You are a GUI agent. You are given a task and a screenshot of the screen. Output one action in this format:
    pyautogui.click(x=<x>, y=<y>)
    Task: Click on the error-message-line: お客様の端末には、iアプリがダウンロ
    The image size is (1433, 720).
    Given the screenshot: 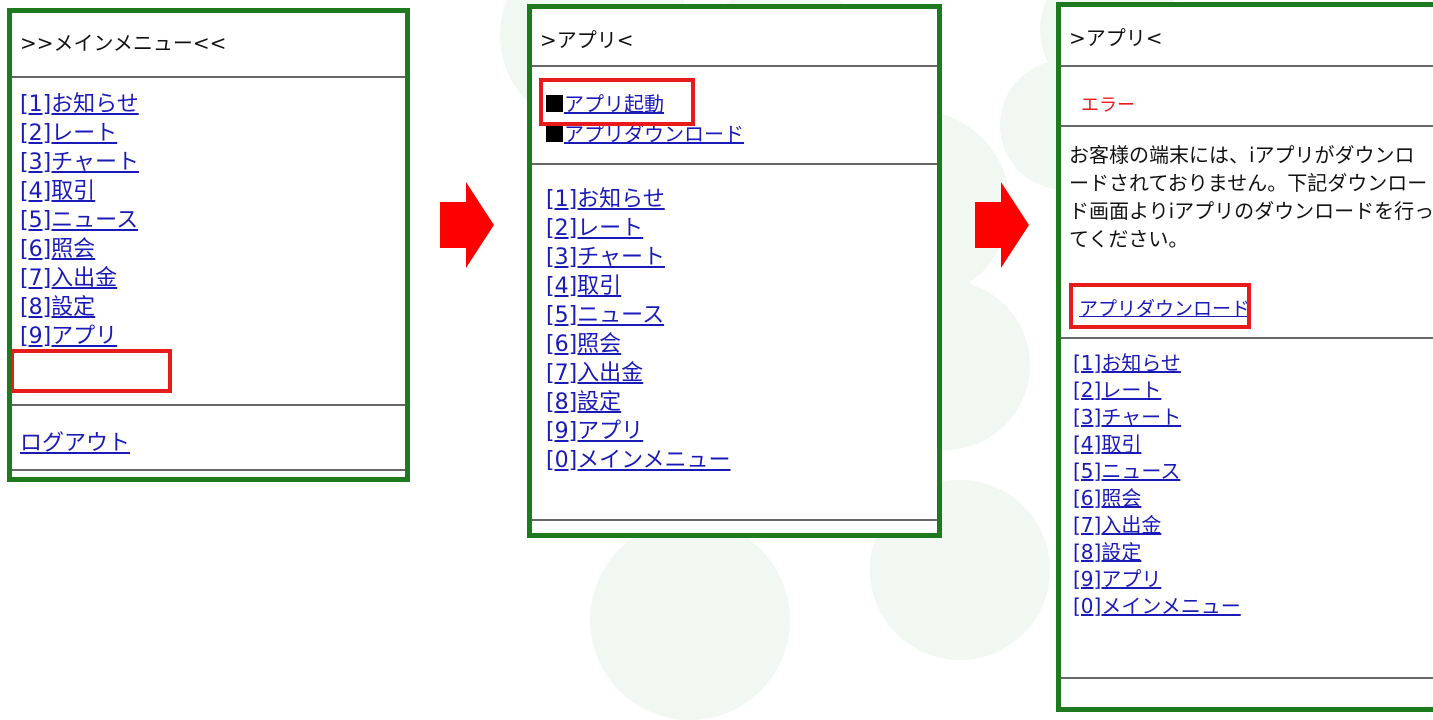 What is the action you would take?
    pyautogui.click(x=1242, y=155)
    